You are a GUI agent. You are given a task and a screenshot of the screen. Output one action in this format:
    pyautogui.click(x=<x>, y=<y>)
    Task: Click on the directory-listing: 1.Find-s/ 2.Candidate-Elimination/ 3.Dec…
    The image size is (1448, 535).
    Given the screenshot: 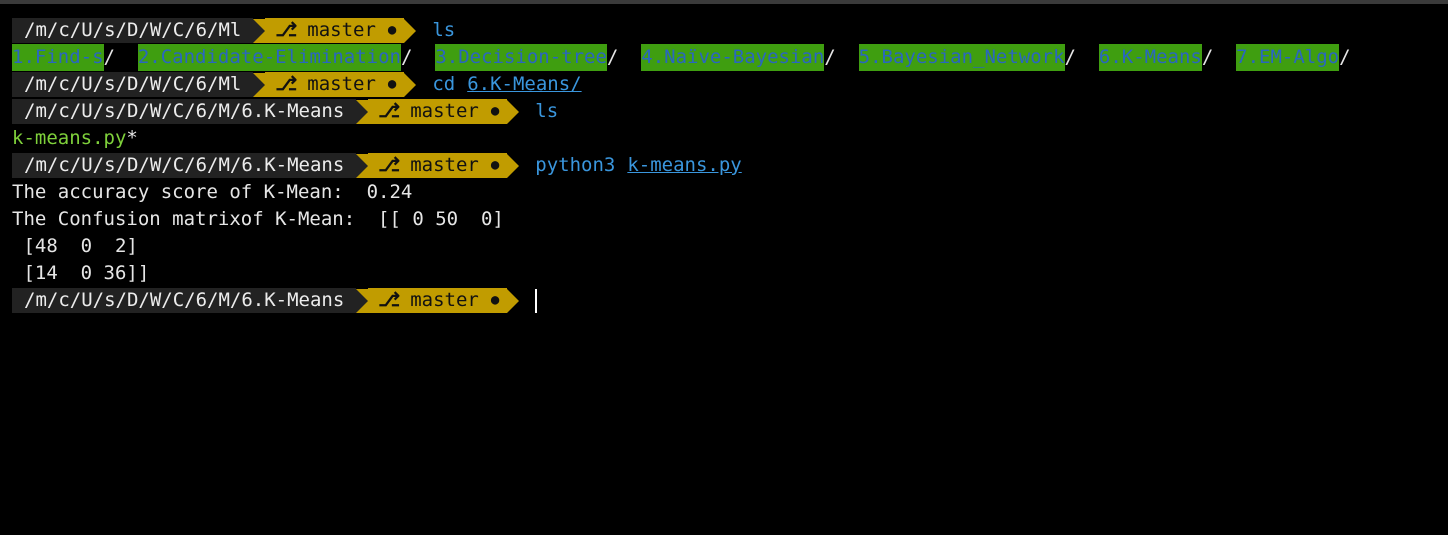 What is the action you would take?
    pyautogui.click(x=730, y=57)
    